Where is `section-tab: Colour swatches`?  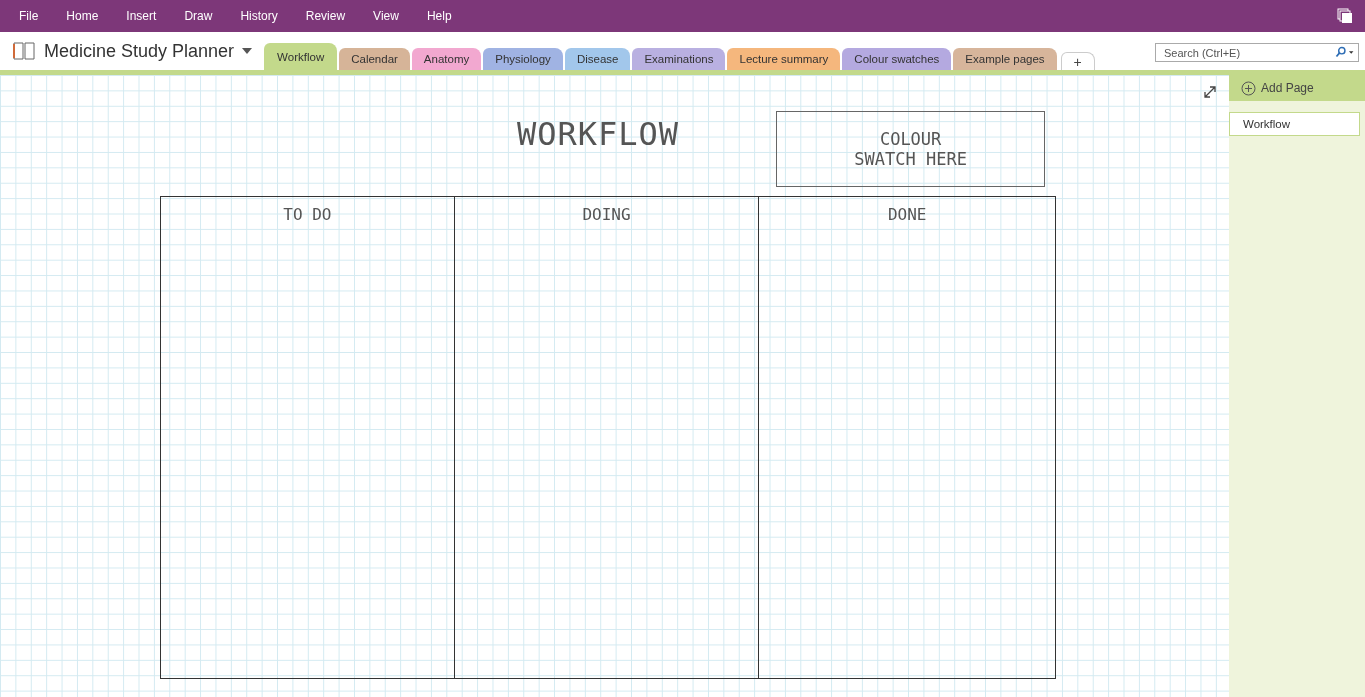 section-tab: Colour swatches is located at coordinates (897, 59).